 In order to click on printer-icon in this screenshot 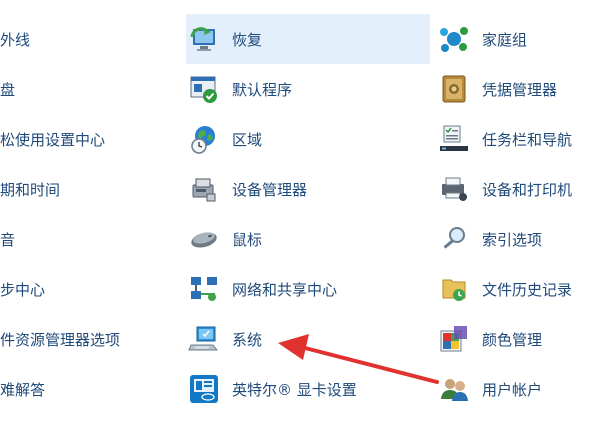, I will do `click(454, 189)`.